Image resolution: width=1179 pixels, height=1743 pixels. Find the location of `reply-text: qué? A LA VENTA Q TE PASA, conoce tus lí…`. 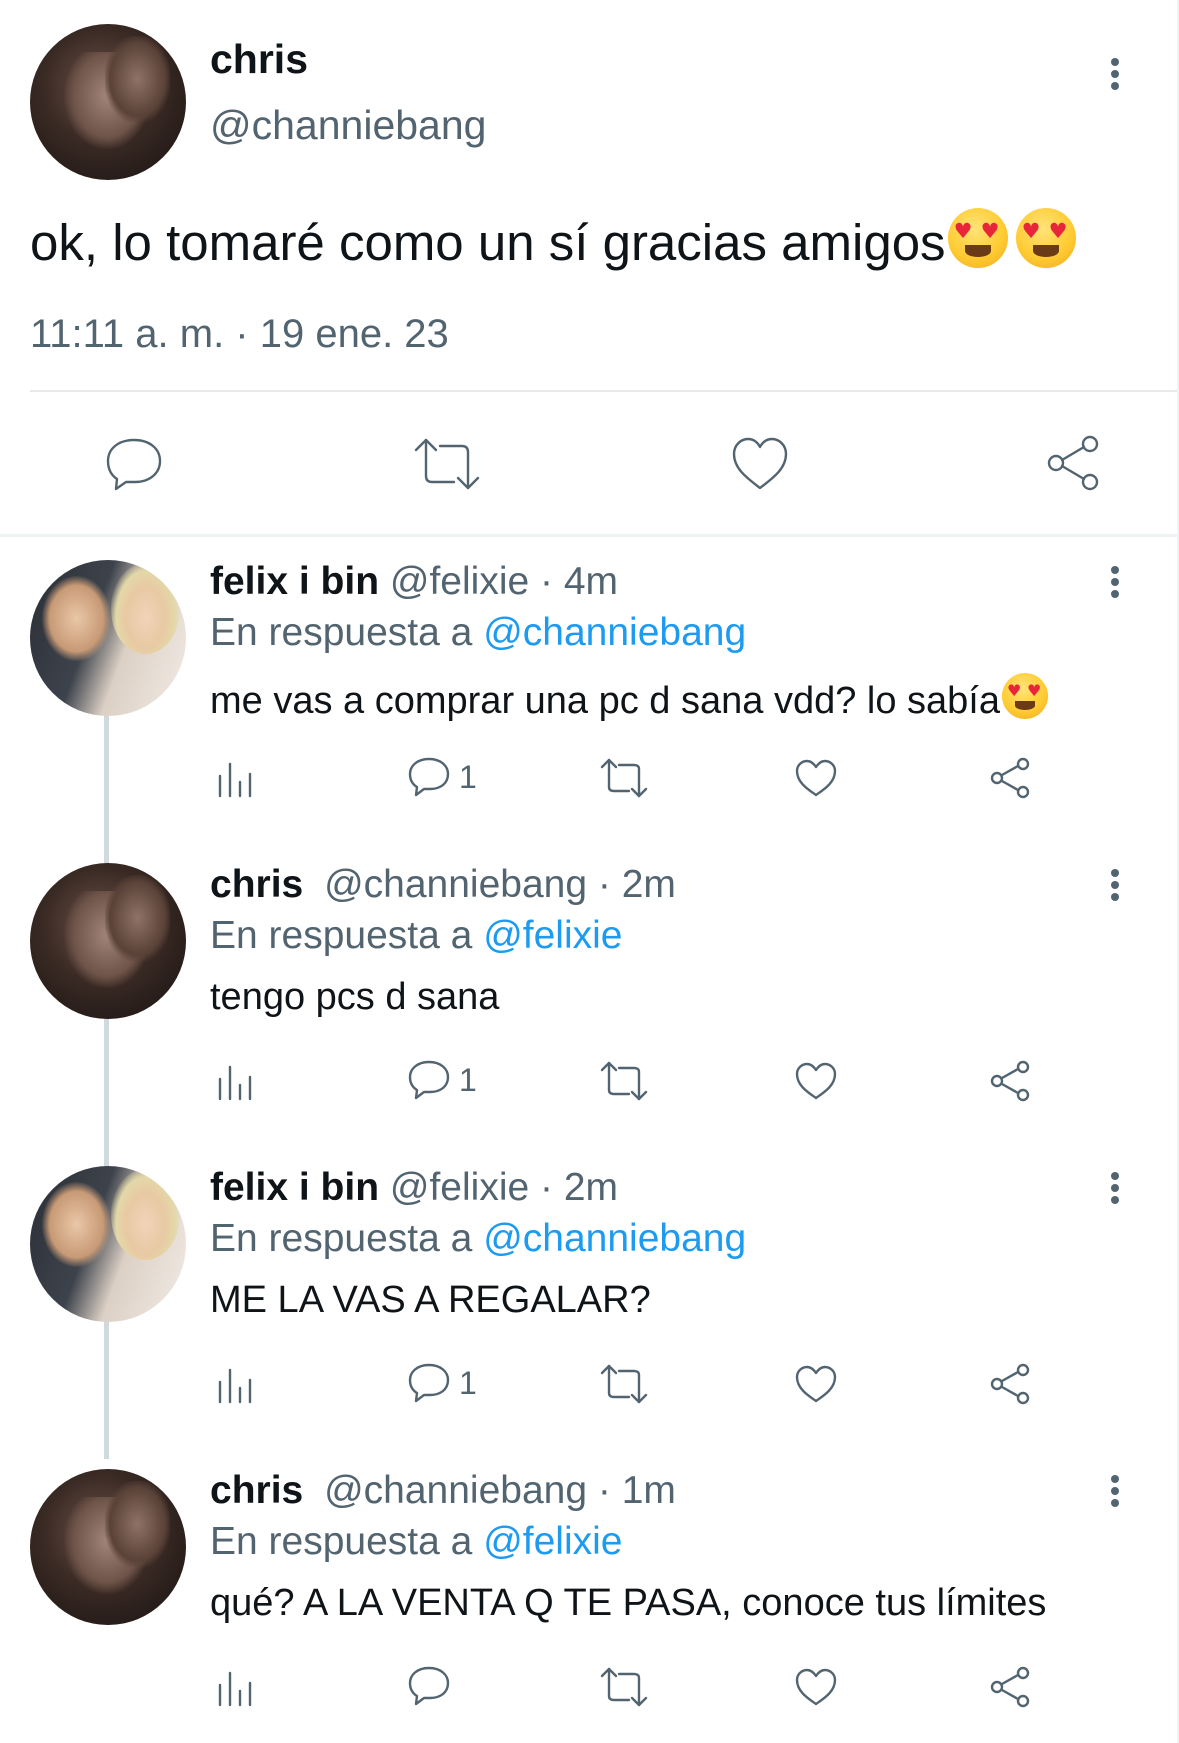

reply-text: qué? A LA VENTA Q TE PASA, conoce tus lí… is located at coordinates (628, 1603).